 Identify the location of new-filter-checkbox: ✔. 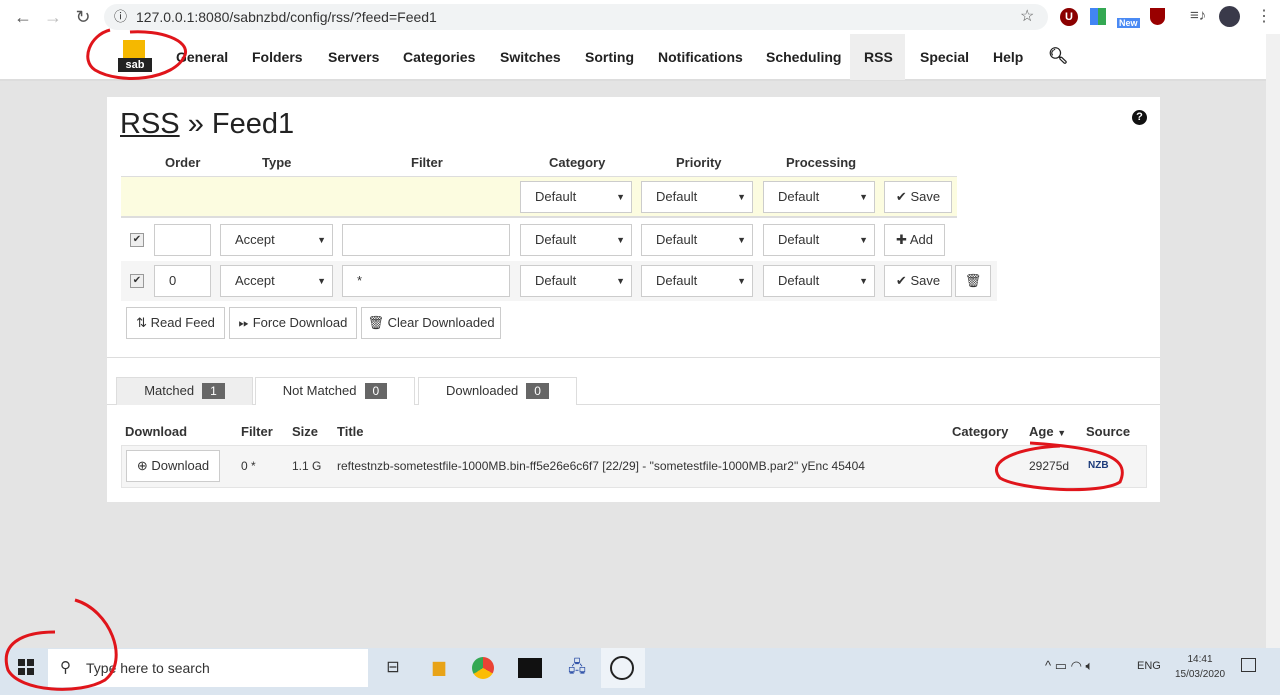
(137, 240).